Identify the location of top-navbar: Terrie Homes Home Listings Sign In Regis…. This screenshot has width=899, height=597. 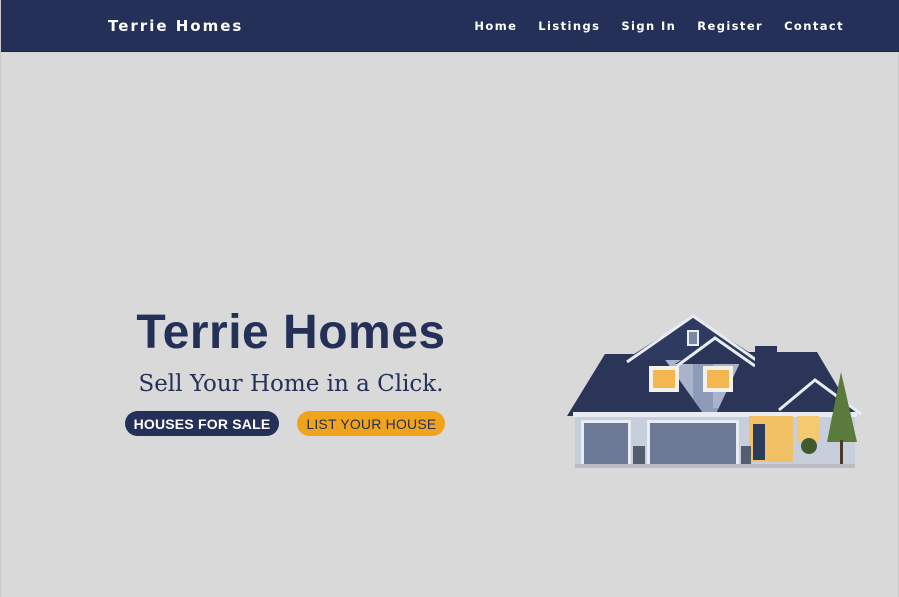
(450, 26).